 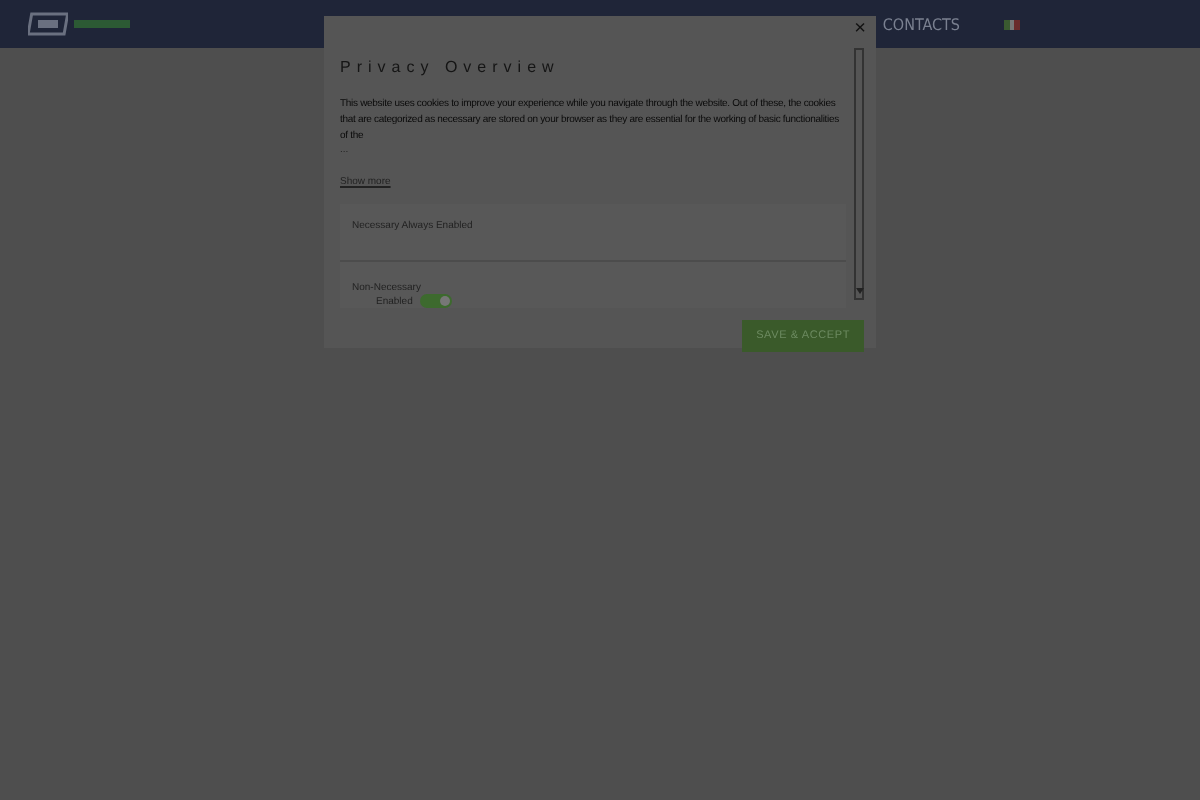 What do you see at coordinates (860, 30) in the screenshot?
I see `close-button: ×` at bounding box center [860, 30].